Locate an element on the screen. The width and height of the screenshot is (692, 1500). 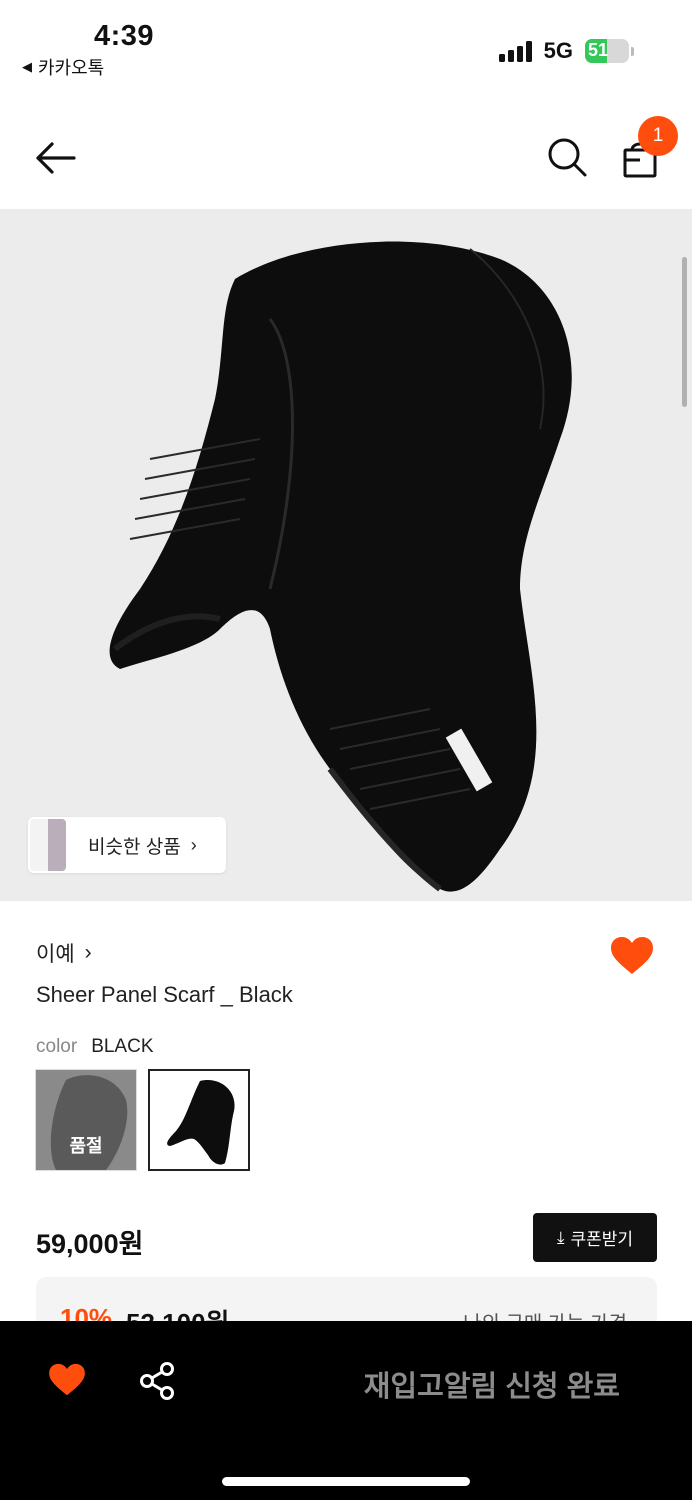
home-indicator is located at coordinates (346, 1481).